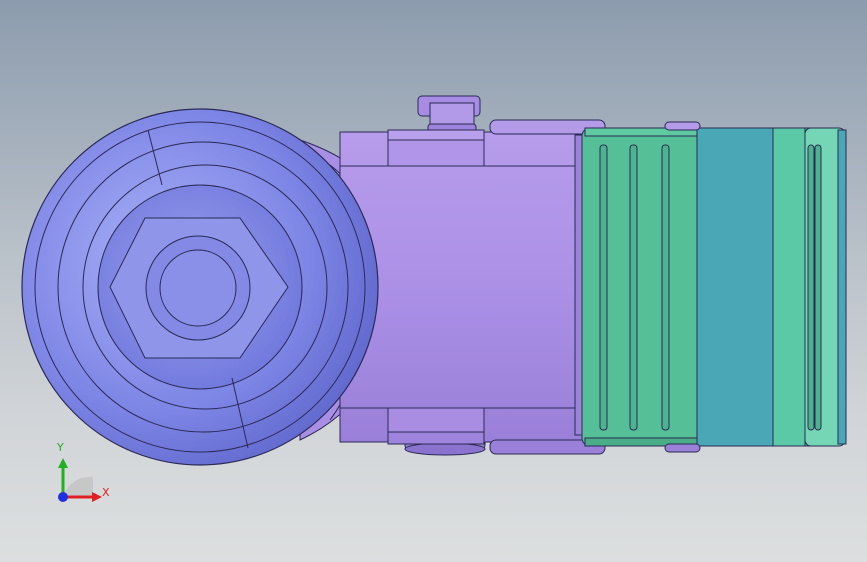 The width and height of the screenshot is (867, 562). Describe the element at coordinates (449, 115) in the screenshot. I see `top-bolt` at that location.